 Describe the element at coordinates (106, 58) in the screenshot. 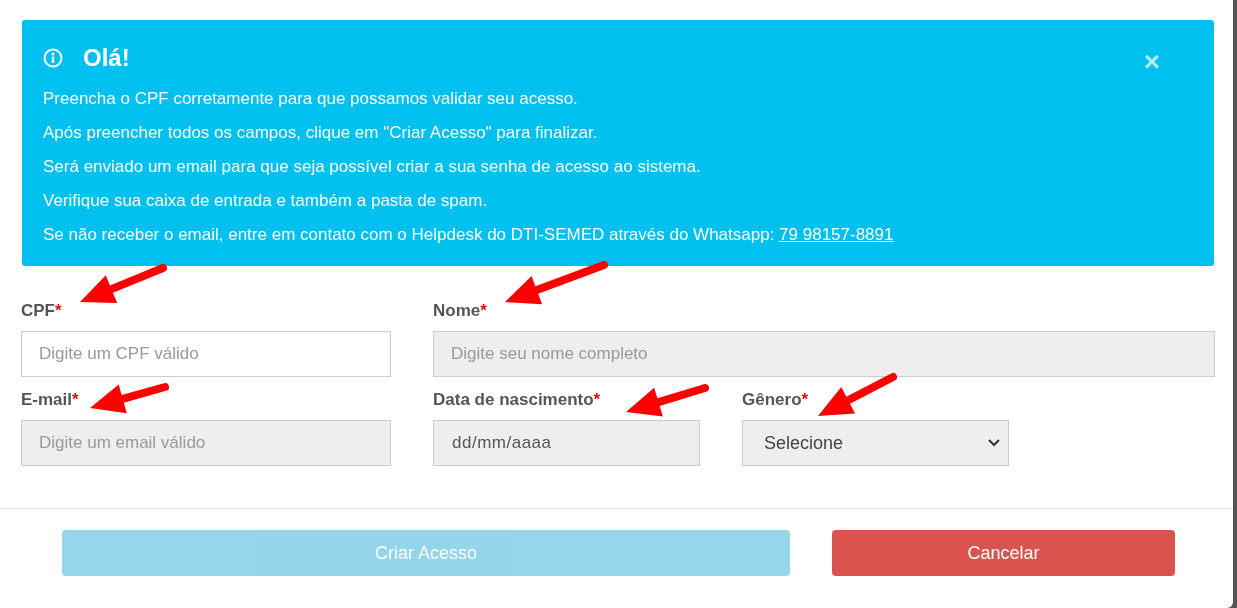

I see `alert-title: Olá!` at that location.